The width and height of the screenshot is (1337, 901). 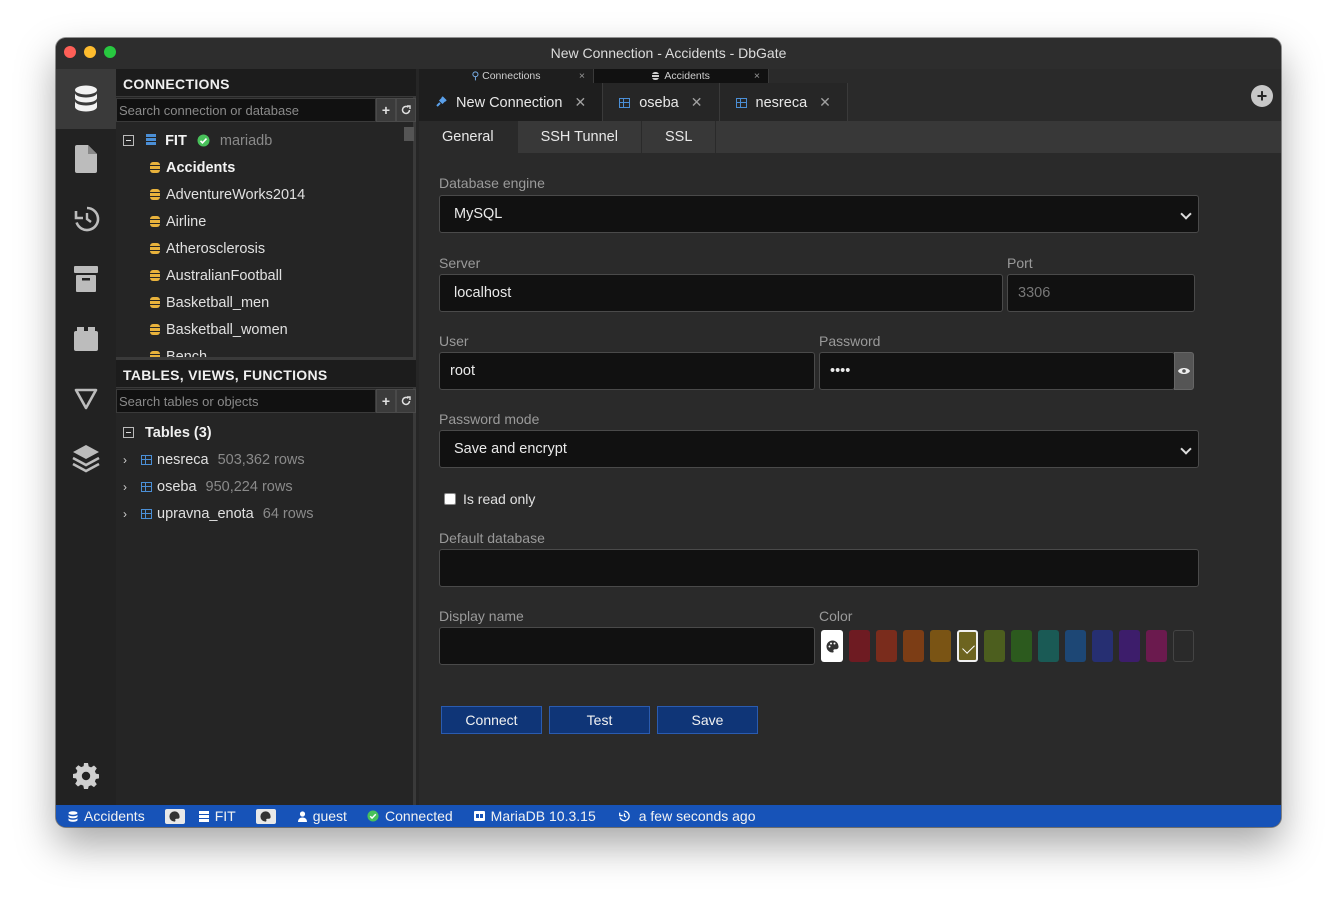 I want to click on table-item: › upravna_enota 64 rows, so click(x=218, y=514).